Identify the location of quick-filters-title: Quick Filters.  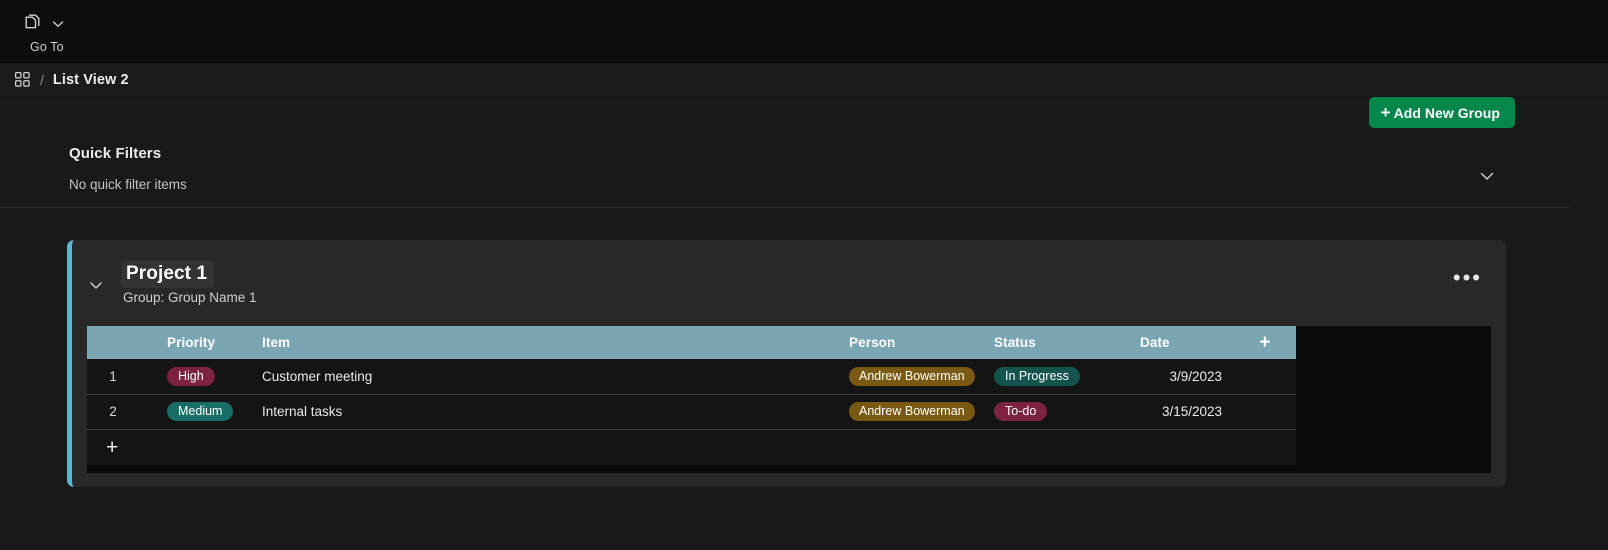
(115, 153).